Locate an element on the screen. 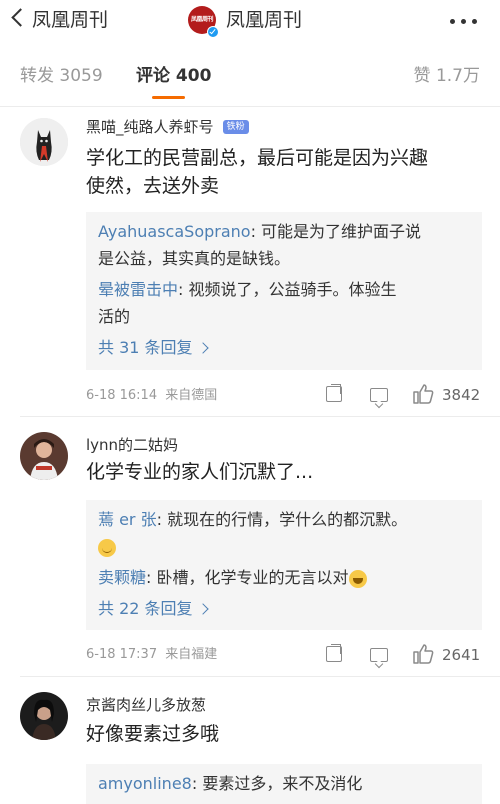 Image resolution: width=500 pixels, height=804 pixels. like-count: 2641 is located at coordinates (461, 655).